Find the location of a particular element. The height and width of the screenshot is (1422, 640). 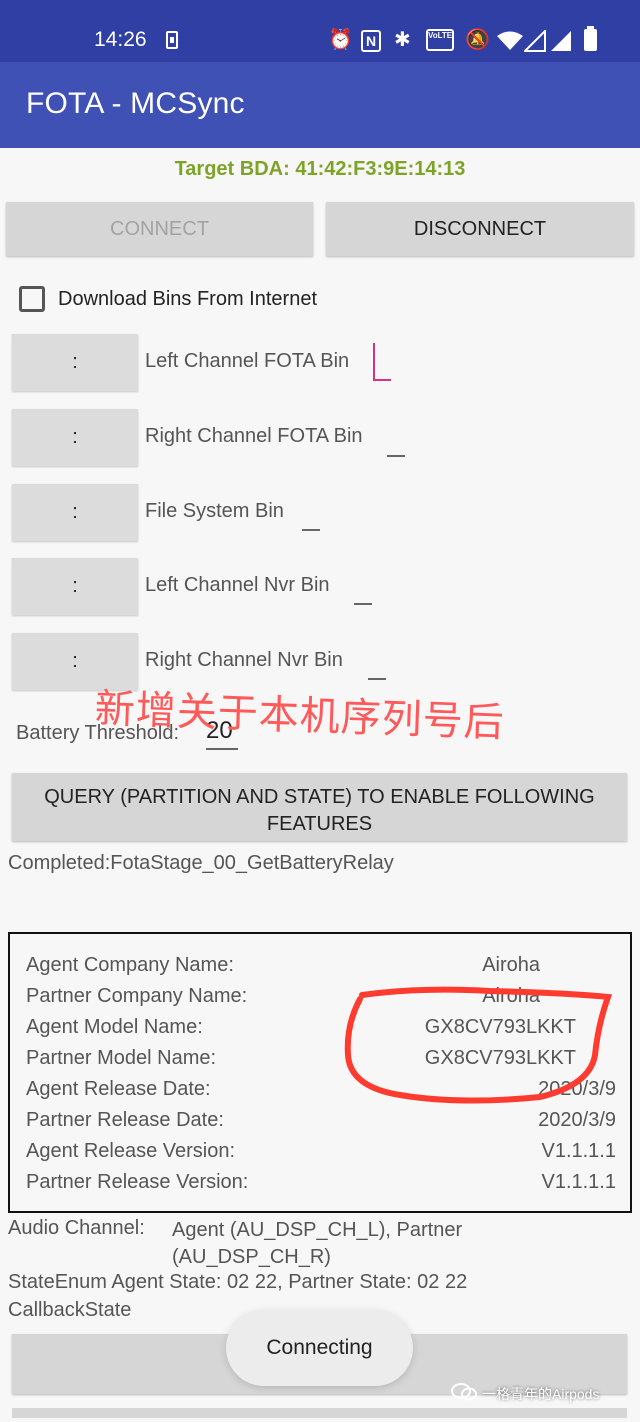

alarm-icon: ⏰ is located at coordinates (340, 40).